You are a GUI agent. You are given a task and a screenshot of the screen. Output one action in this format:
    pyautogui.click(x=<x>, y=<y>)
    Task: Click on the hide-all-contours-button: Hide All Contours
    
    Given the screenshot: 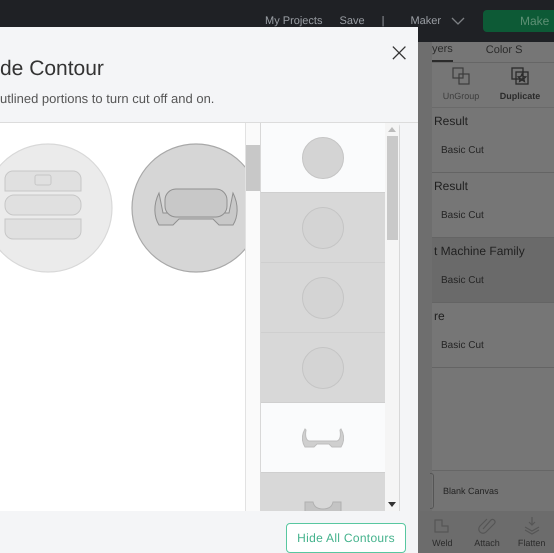 What is the action you would take?
    pyautogui.click(x=346, y=538)
    